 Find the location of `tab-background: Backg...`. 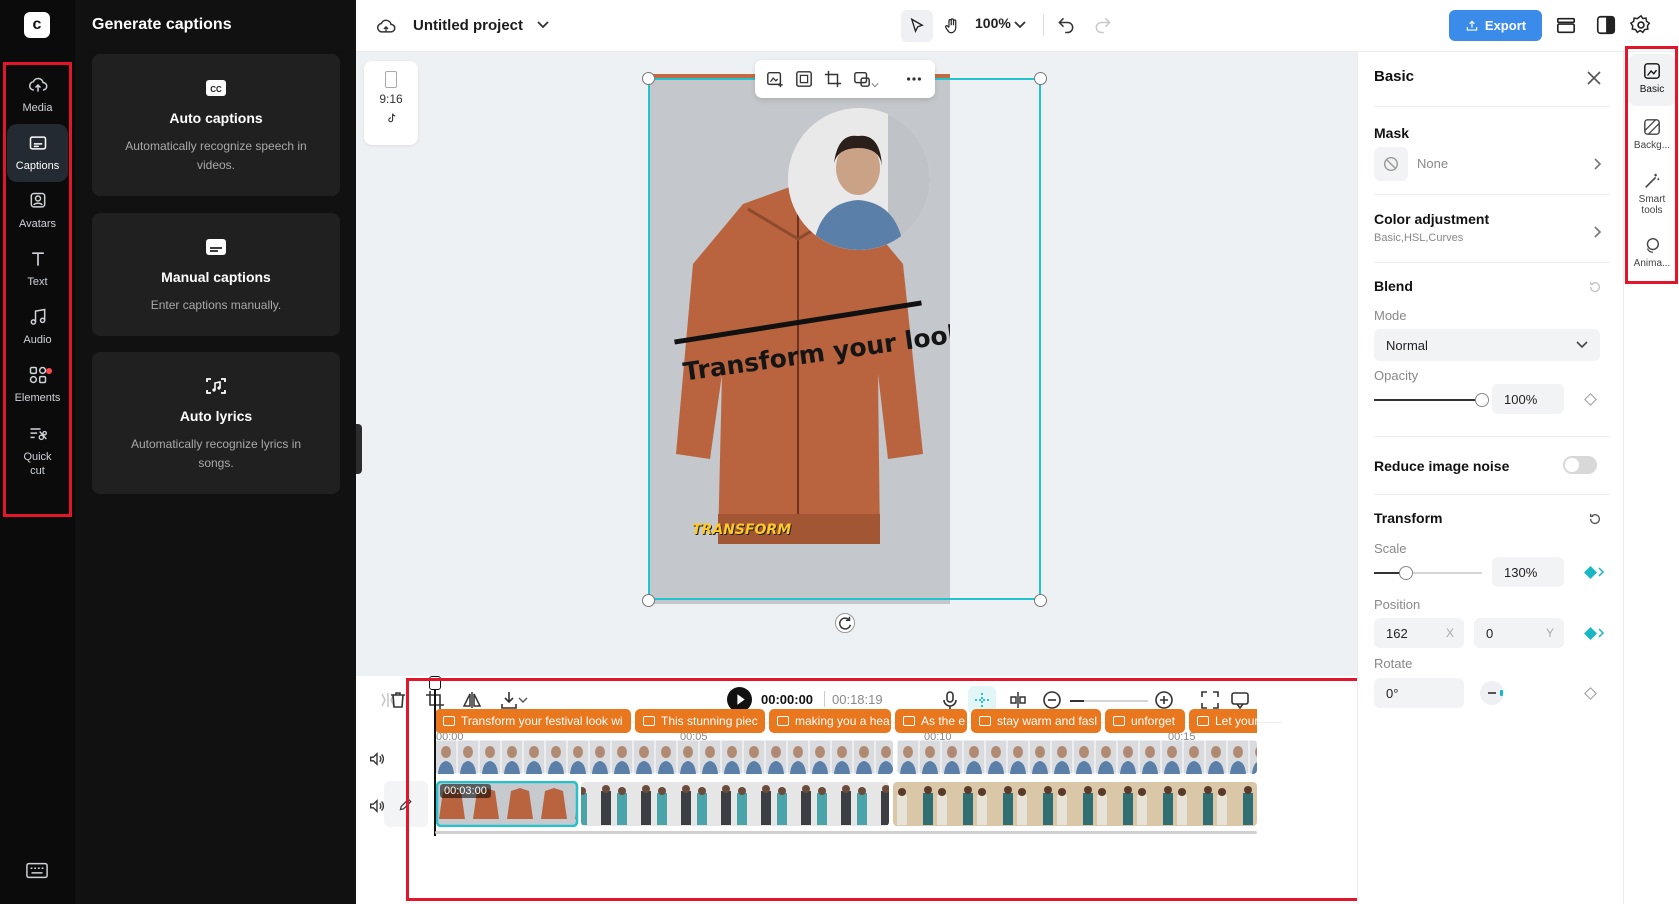

tab-background: Backg... is located at coordinates (1652, 136).